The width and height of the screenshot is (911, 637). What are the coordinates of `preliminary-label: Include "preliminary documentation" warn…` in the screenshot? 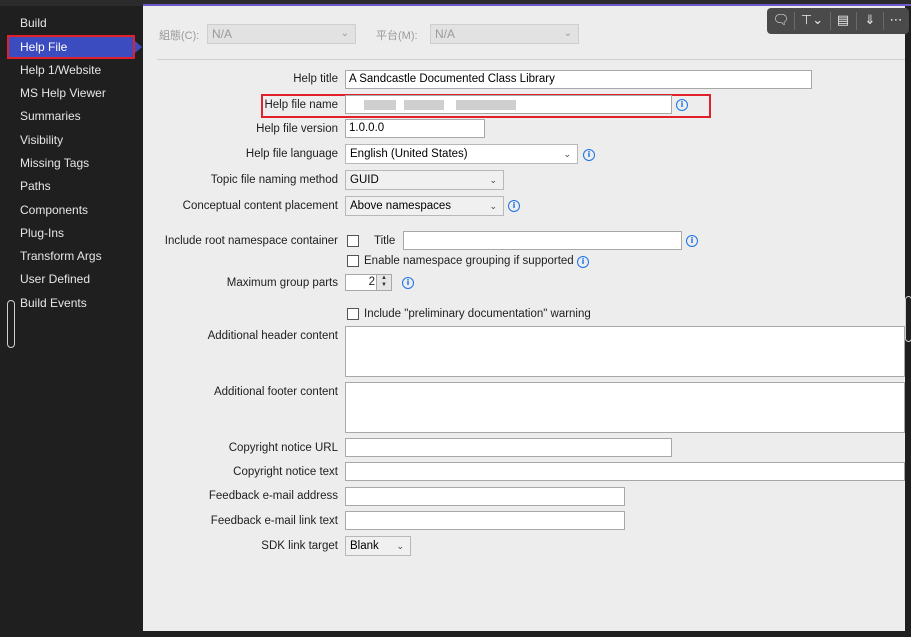 It's located at (477, 314).